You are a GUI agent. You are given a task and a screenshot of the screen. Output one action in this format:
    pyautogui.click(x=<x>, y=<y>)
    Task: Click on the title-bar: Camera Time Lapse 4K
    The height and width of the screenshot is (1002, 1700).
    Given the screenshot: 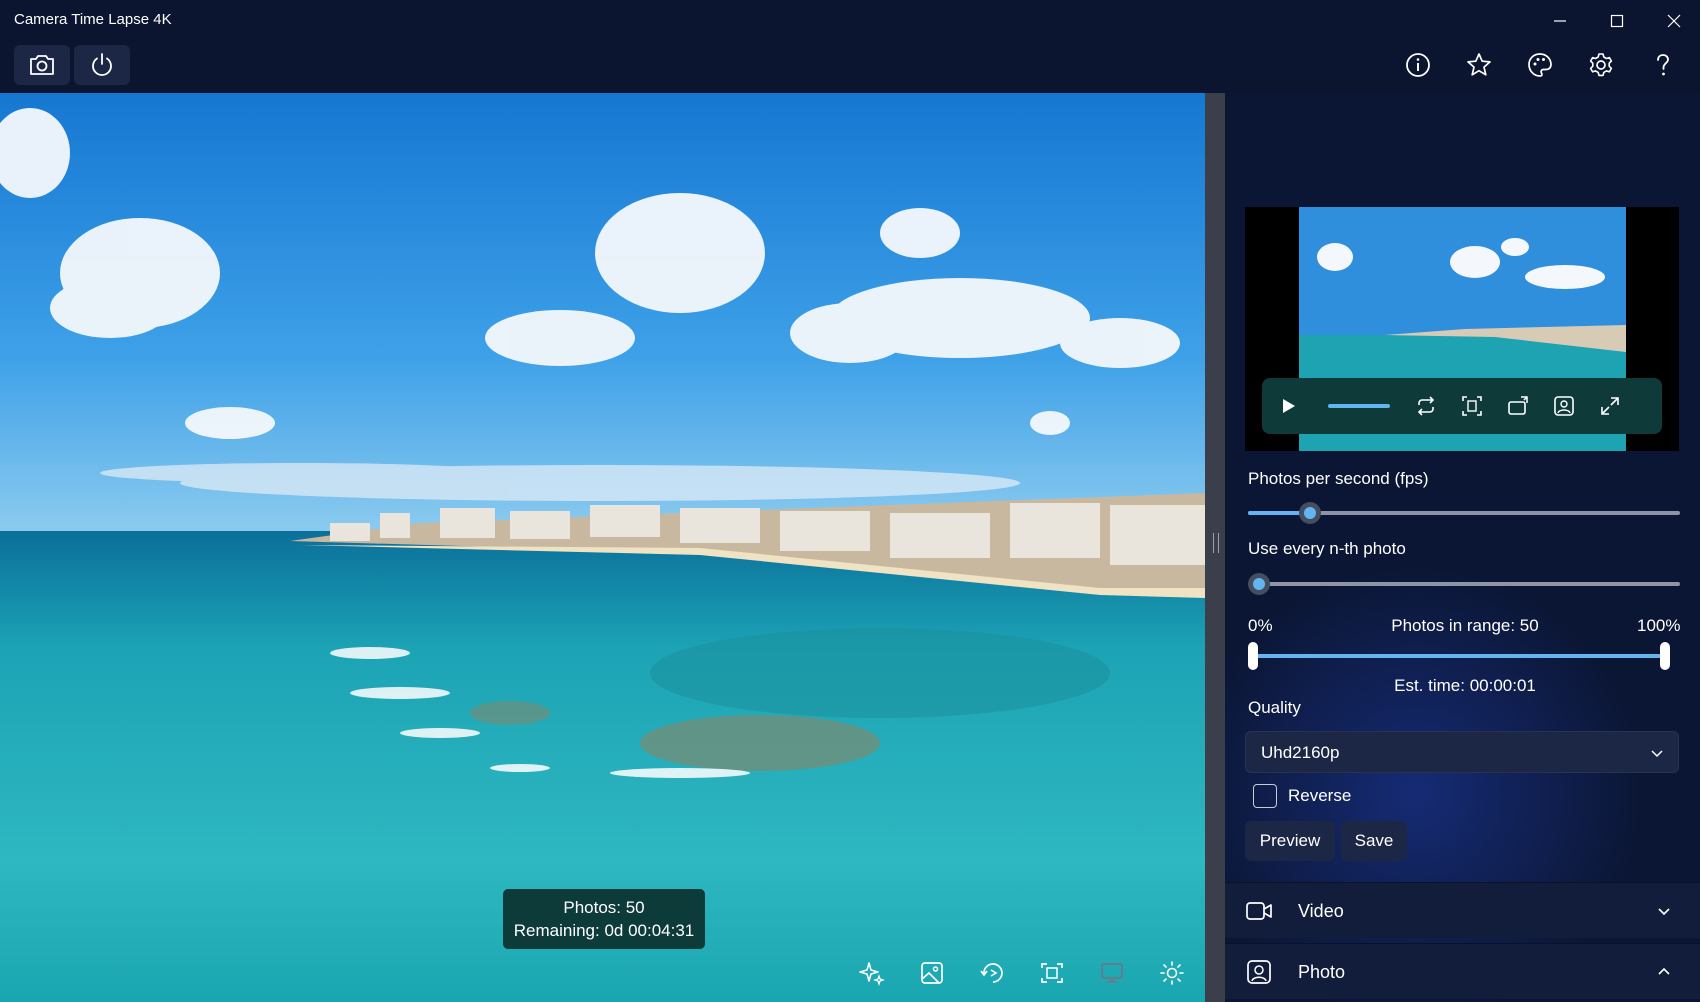 What is the action you would take?
    pyautogui.click(x=850, y=20)
    